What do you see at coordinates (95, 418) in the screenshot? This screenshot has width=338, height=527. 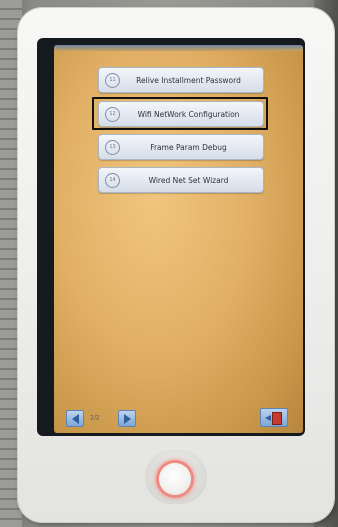 I see `page-indicator: 2/2` at bounding box center [95, 418].